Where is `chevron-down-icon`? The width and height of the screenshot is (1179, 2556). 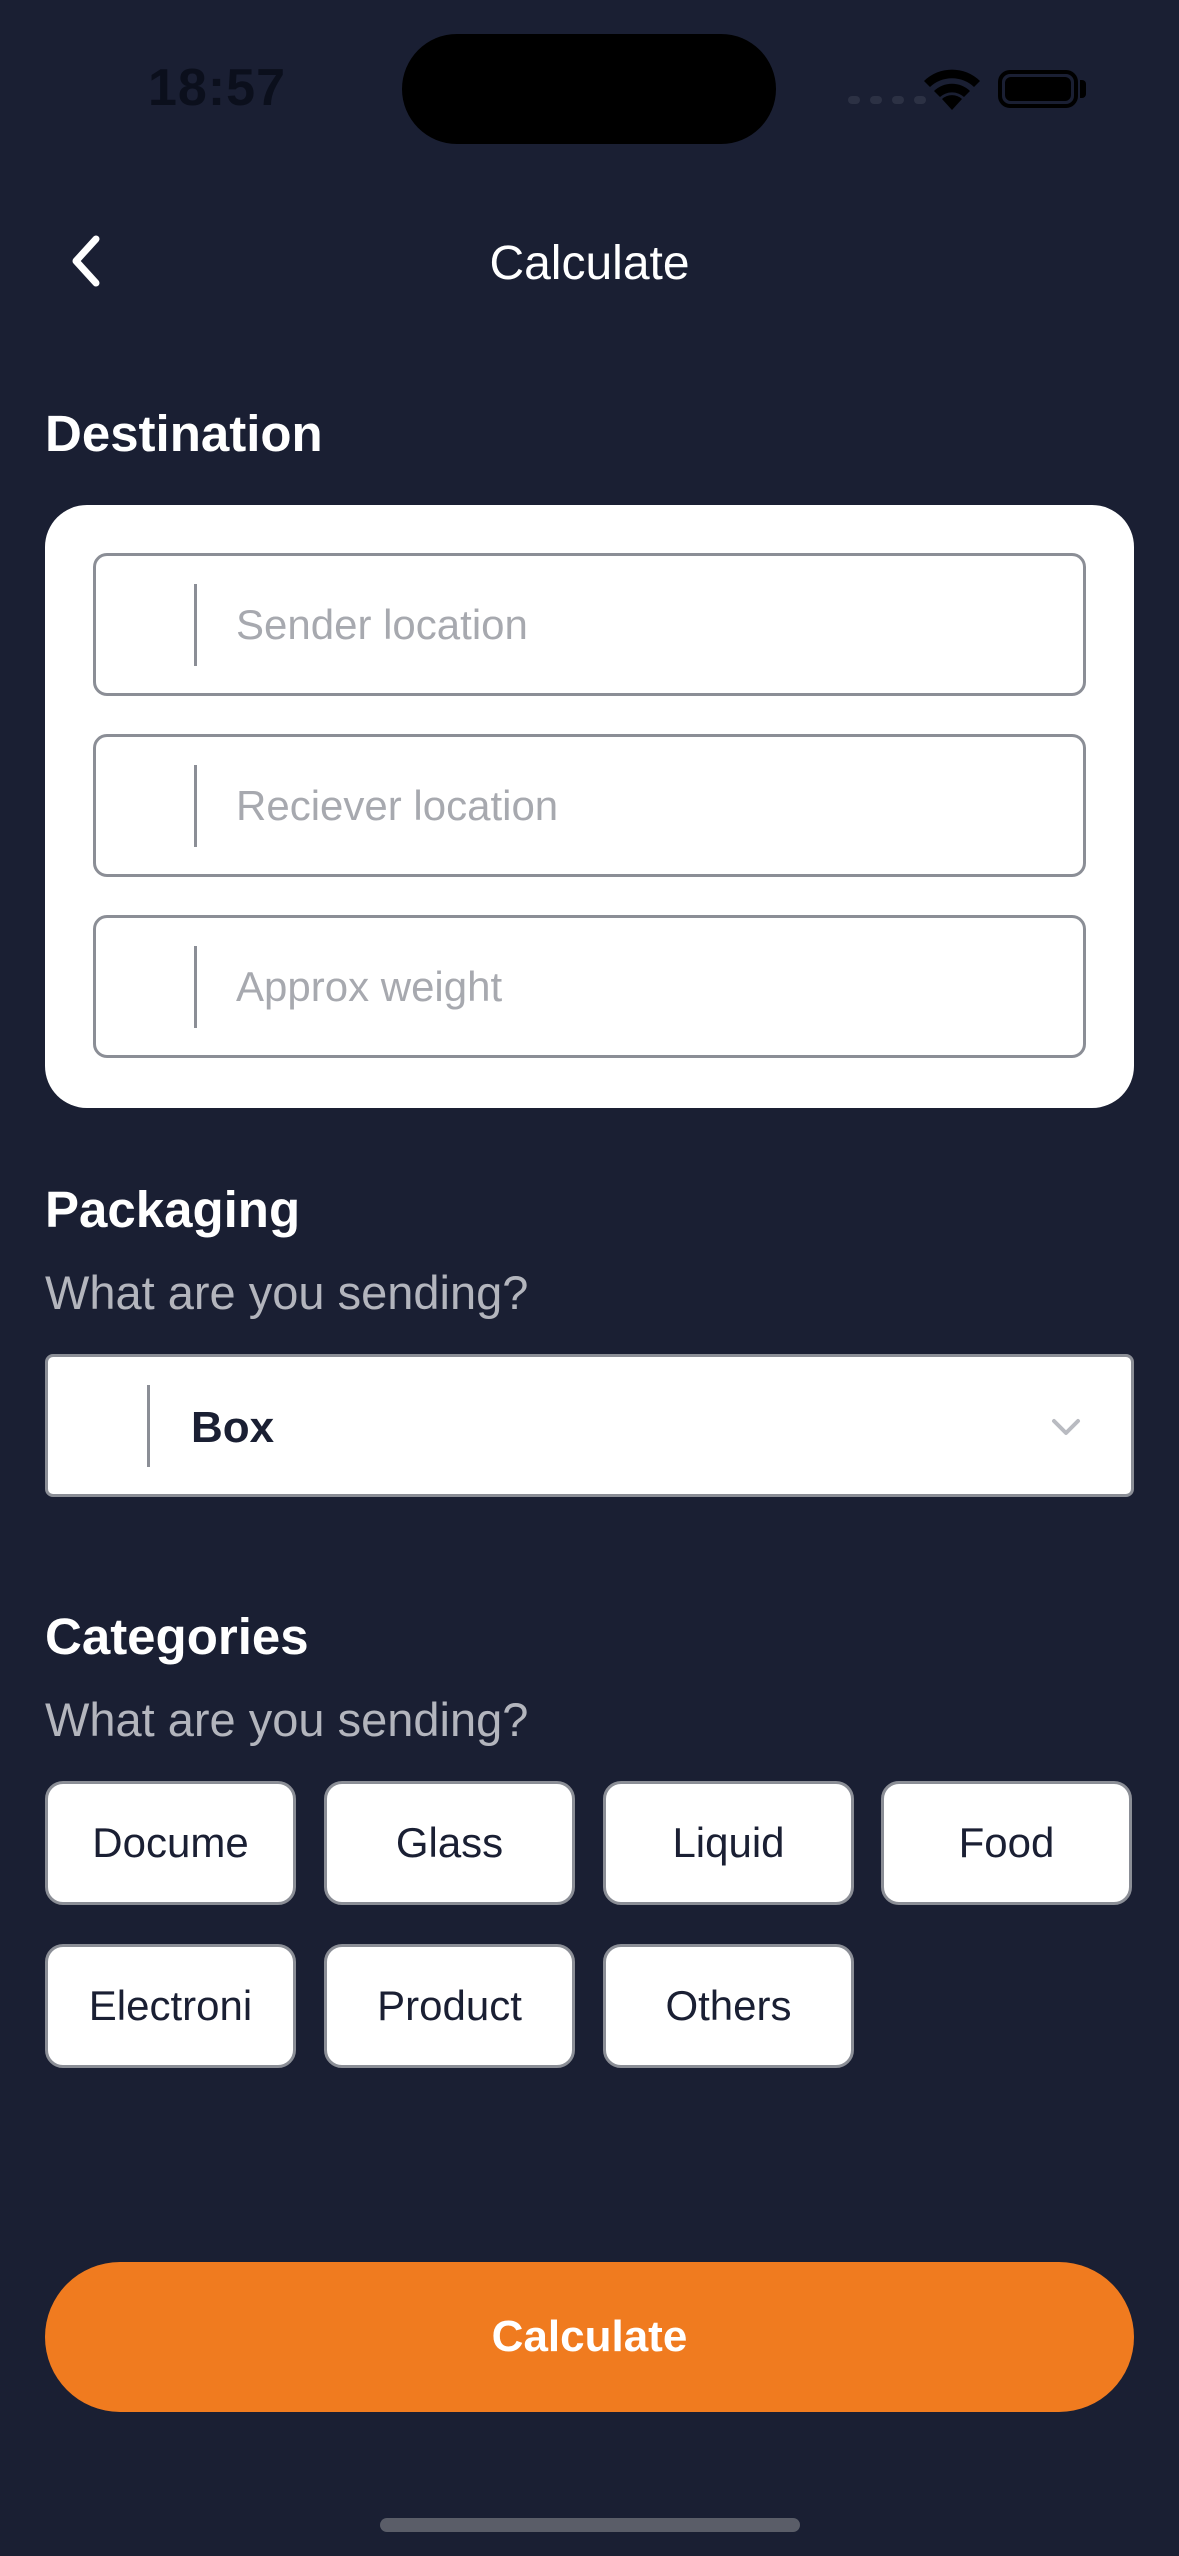 chevron-down-icon is located at coordinates (1066, 1427).